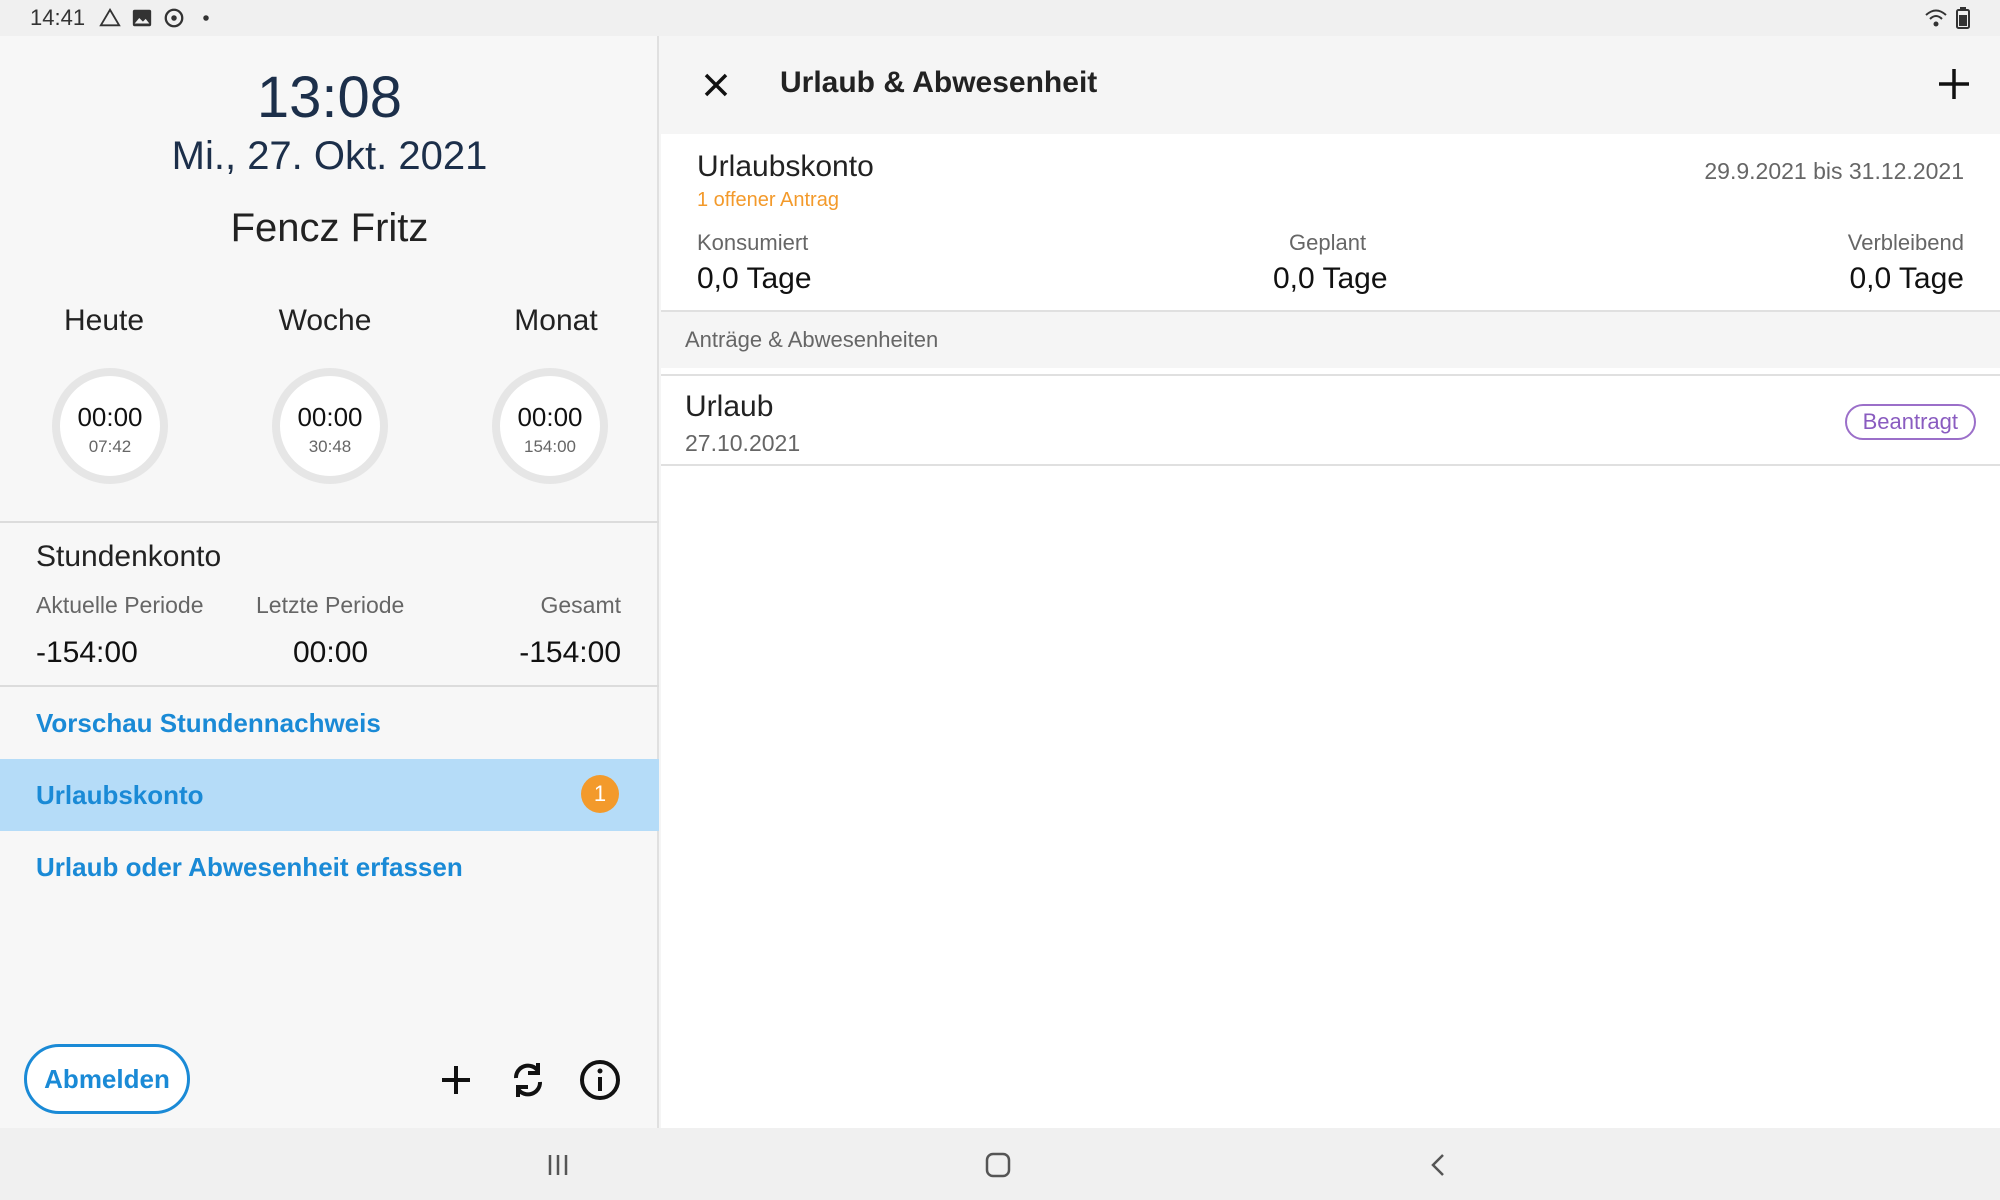 Image resolution: width=2000 pixels, height=1200 pixels. I want to click on hours-account-title: Stundenkonto, so click(129, 556).